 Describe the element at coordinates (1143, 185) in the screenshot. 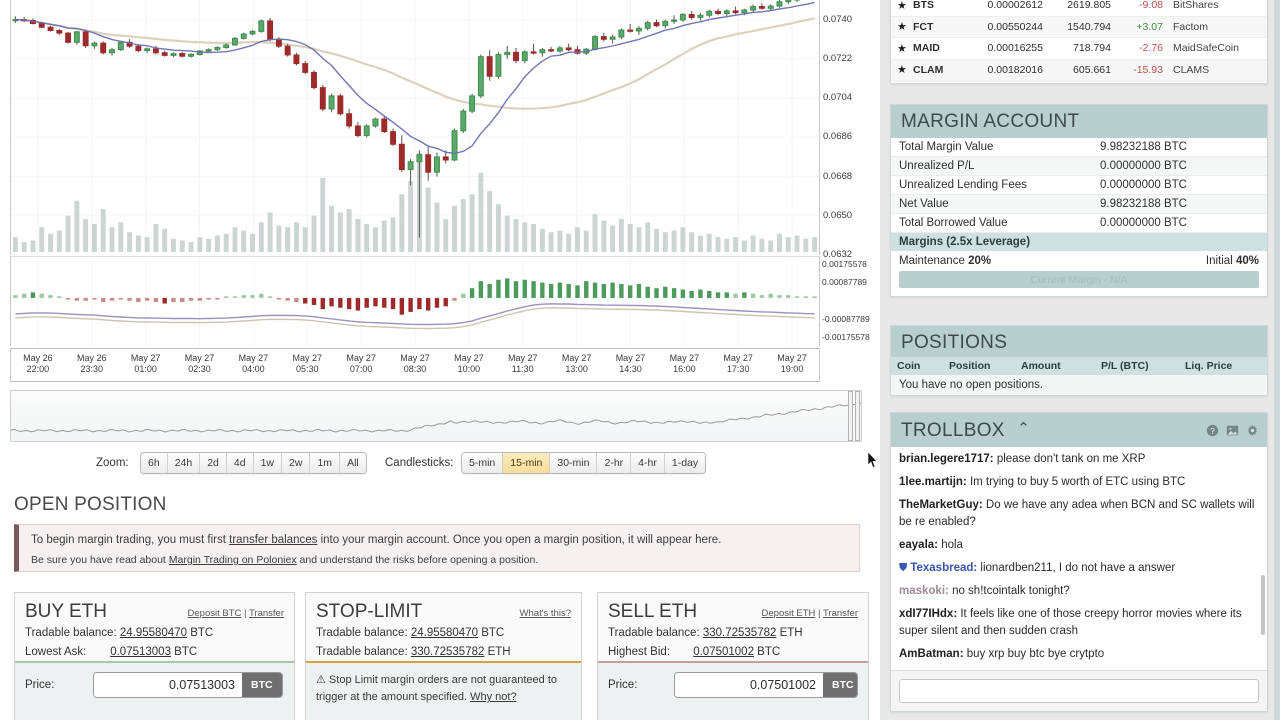

I see `margin-row-value: 0.00000000 BTC` at that location.